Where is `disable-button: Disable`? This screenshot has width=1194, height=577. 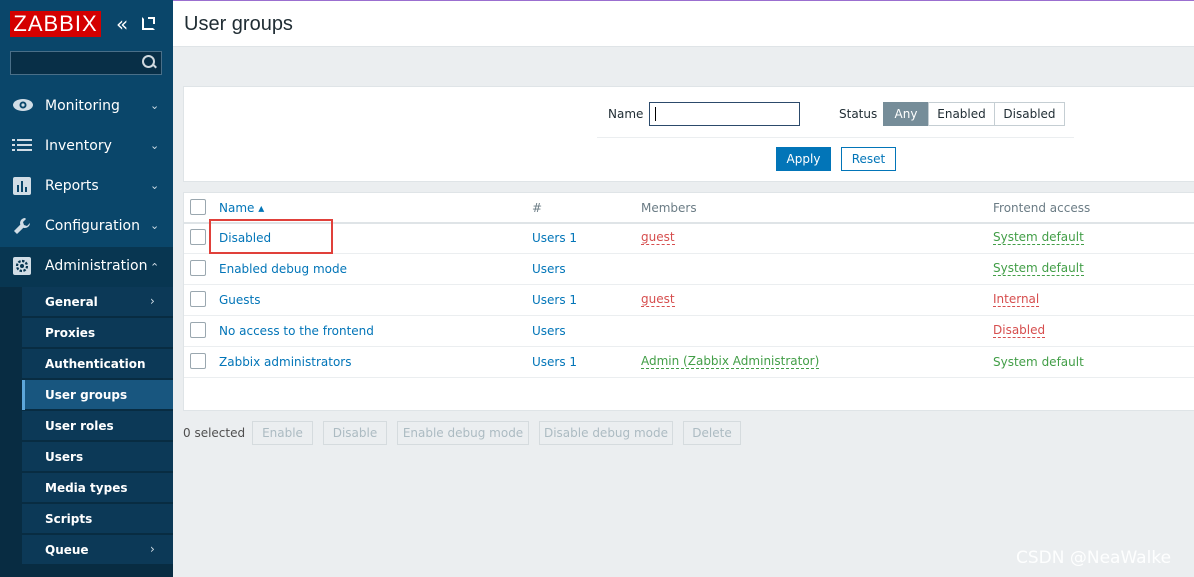 disable-button: Disable is located at coordinates (355, 433).